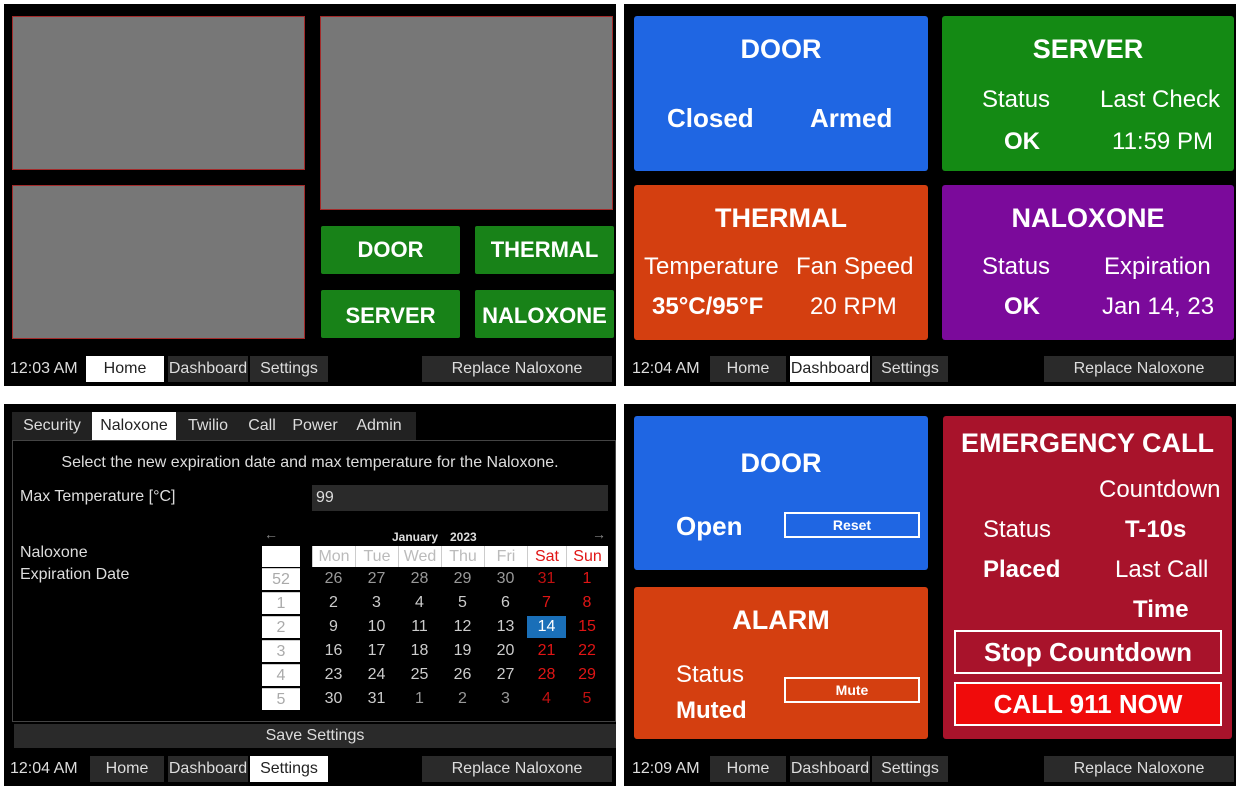 The height and width of the screenshot is (786, 1238). What do you see at coordinates (852, 690) in the screenshot?
I see `mute-button: Mute` at bounding box center [852, 690].